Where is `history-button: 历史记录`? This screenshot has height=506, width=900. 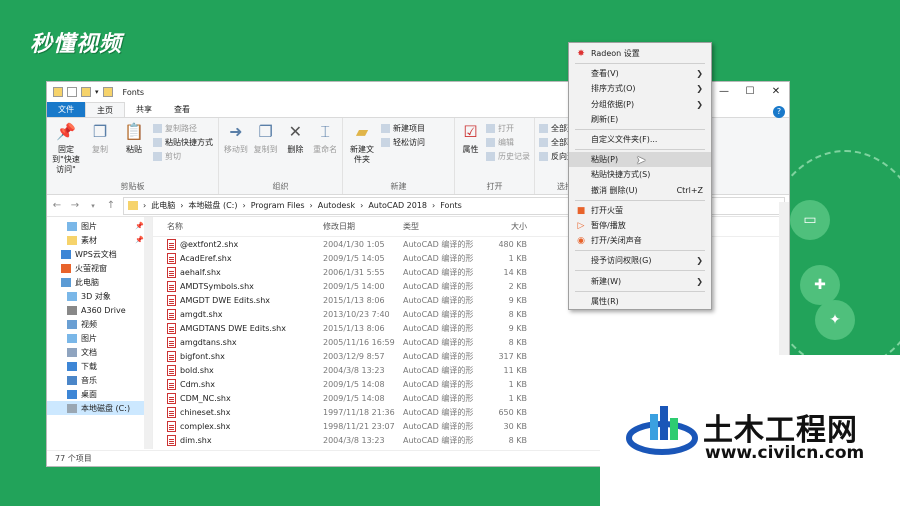
history-button: 历史记录 is located at coordinates (508, 156).